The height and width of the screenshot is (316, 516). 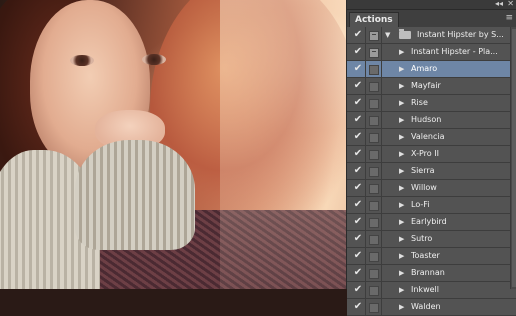 I want to click on action-label: X-Pro II, so click(x=425, y=153).